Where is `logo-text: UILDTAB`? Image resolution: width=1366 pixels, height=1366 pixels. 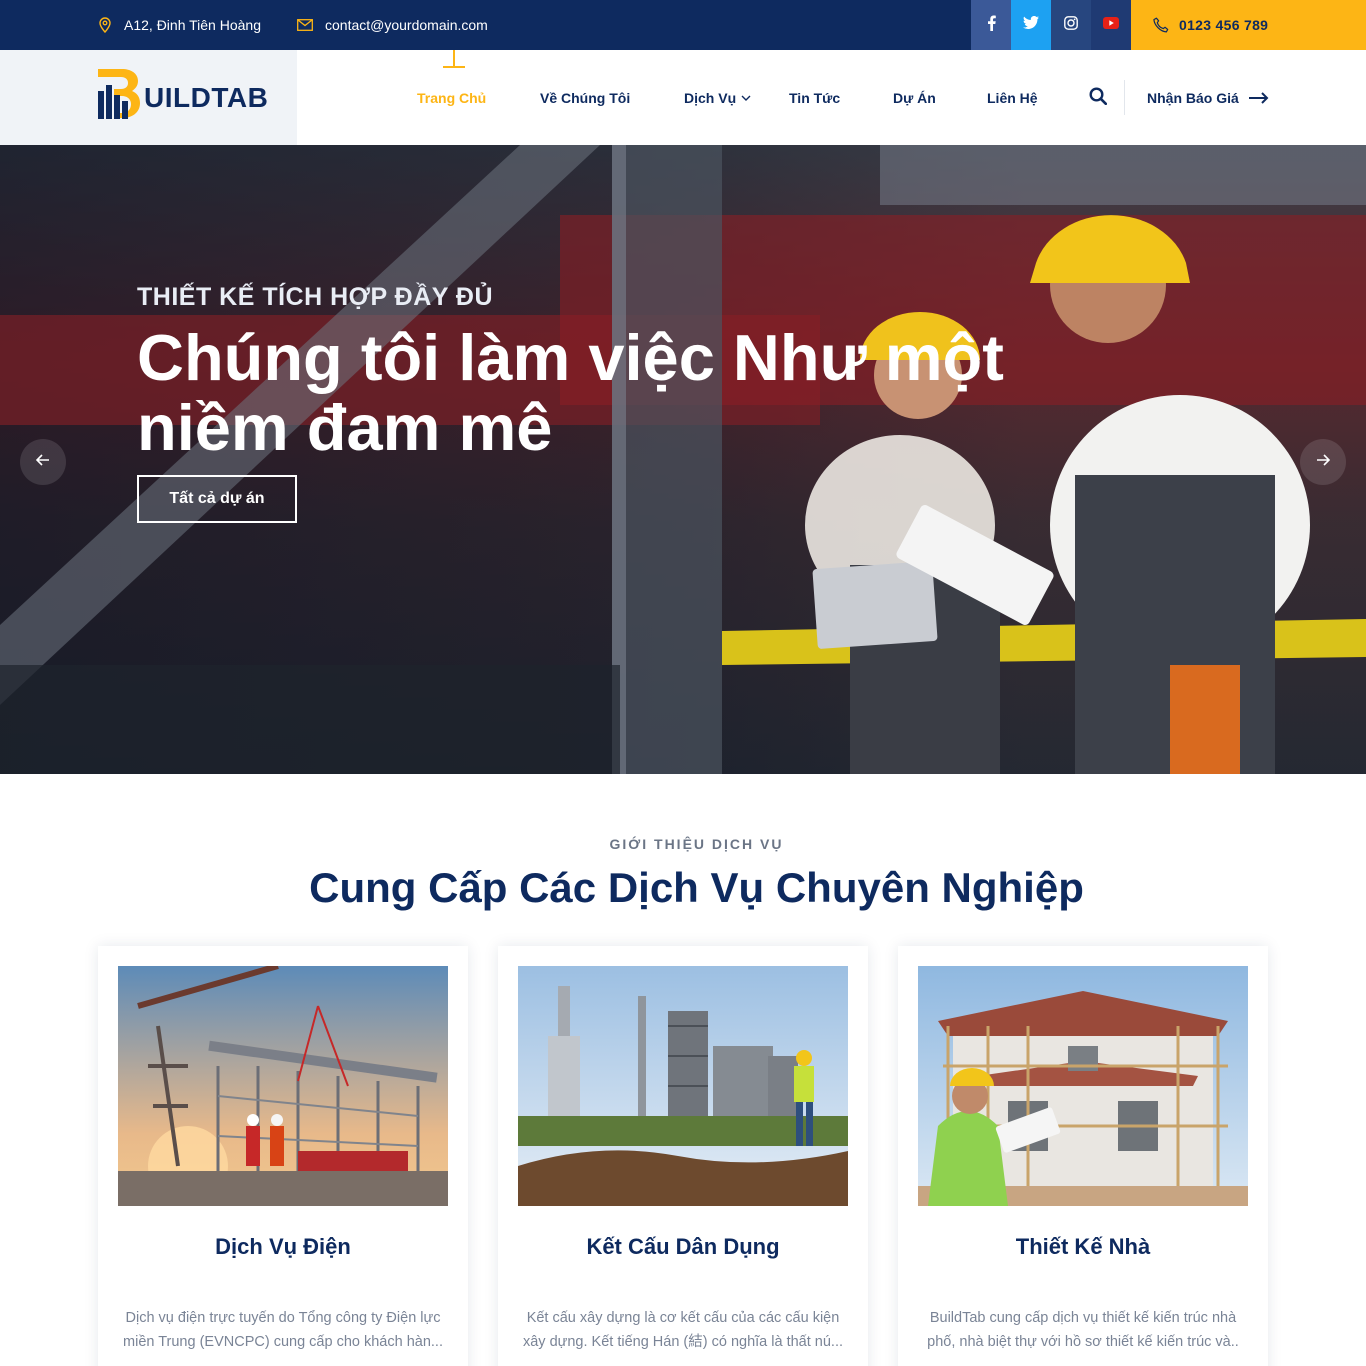 logo-text: UILDTAB is located at coordinates (206, 97).